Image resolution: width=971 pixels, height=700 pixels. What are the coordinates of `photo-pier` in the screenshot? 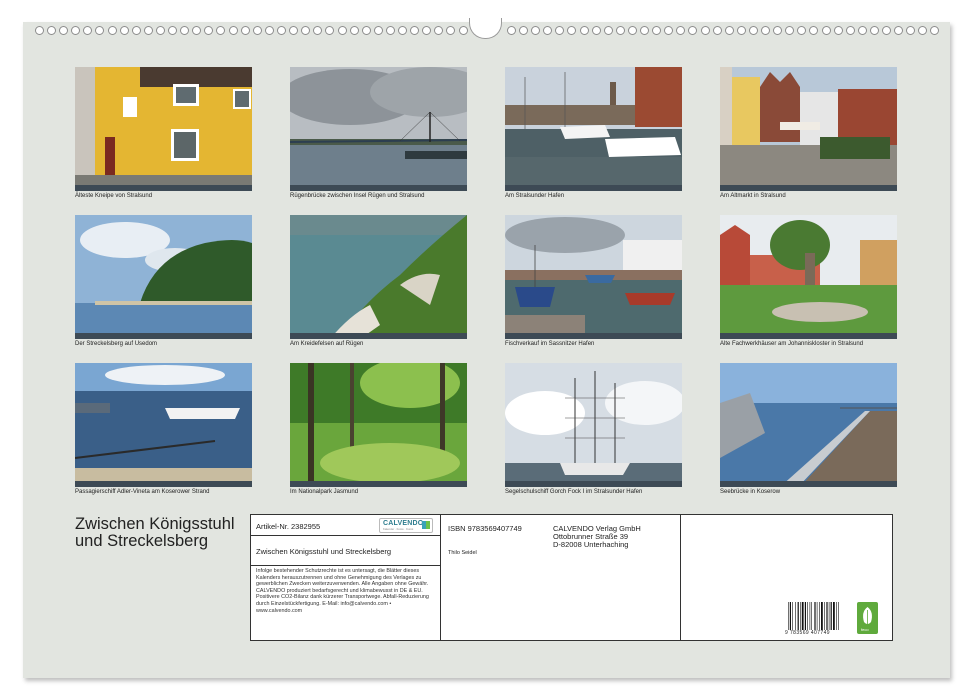 It's located at (808, 425).